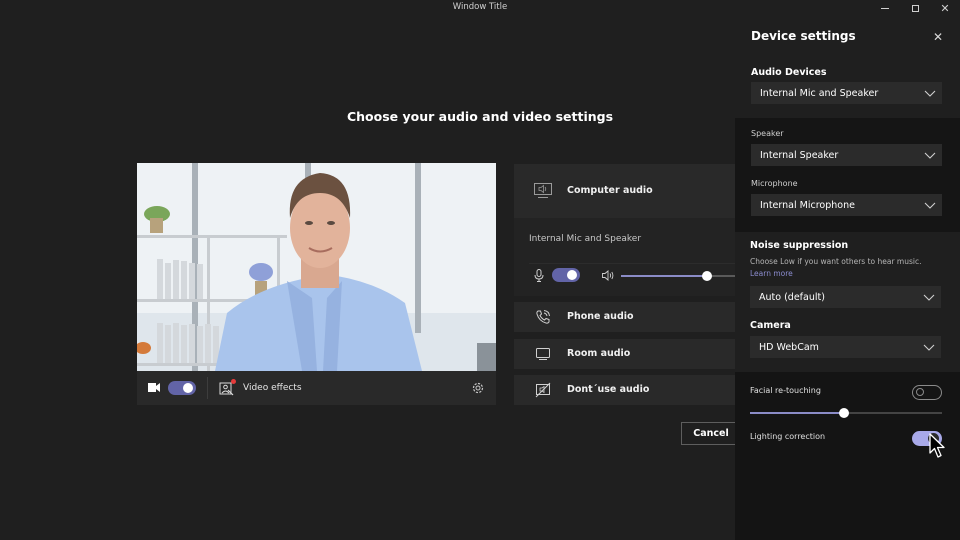 The image size is (960, 540). I want to click on audio-option-computer: Computer audio, so click(624, 191).